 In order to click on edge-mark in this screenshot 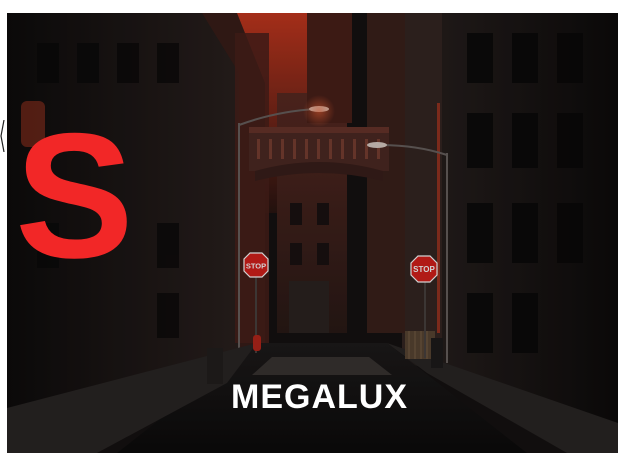, I will do `click(2, 136)`.